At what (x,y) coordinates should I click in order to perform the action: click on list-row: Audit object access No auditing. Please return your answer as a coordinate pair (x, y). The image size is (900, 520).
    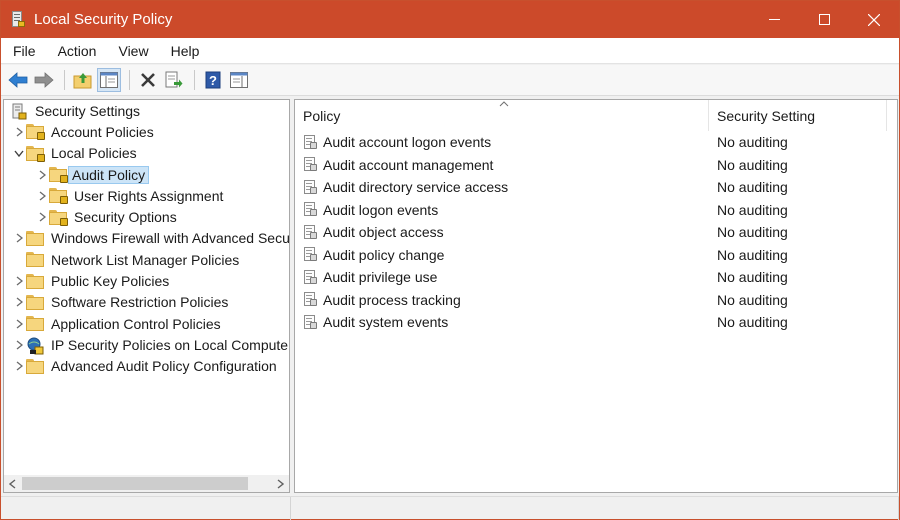
    Looking at the image, I should click on (596, 232).